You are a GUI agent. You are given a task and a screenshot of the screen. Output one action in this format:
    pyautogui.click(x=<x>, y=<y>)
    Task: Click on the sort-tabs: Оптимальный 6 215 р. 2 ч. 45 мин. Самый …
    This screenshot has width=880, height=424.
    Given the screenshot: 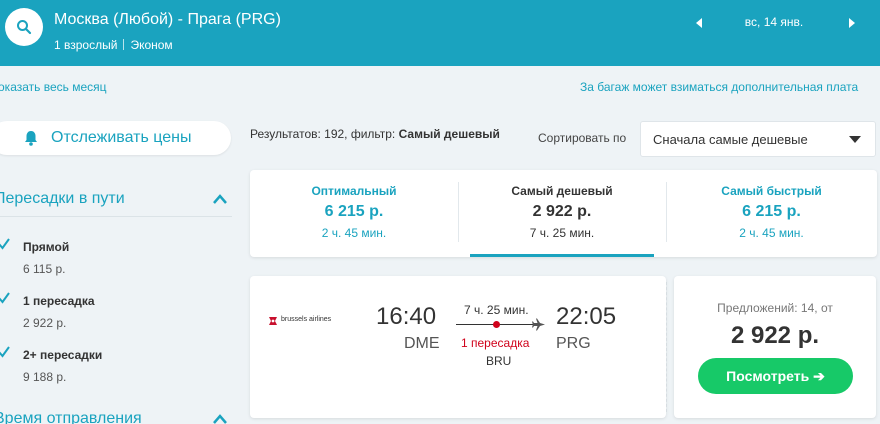 What is the action you would take?
    pyautogui.click(x=563, y=213)
    